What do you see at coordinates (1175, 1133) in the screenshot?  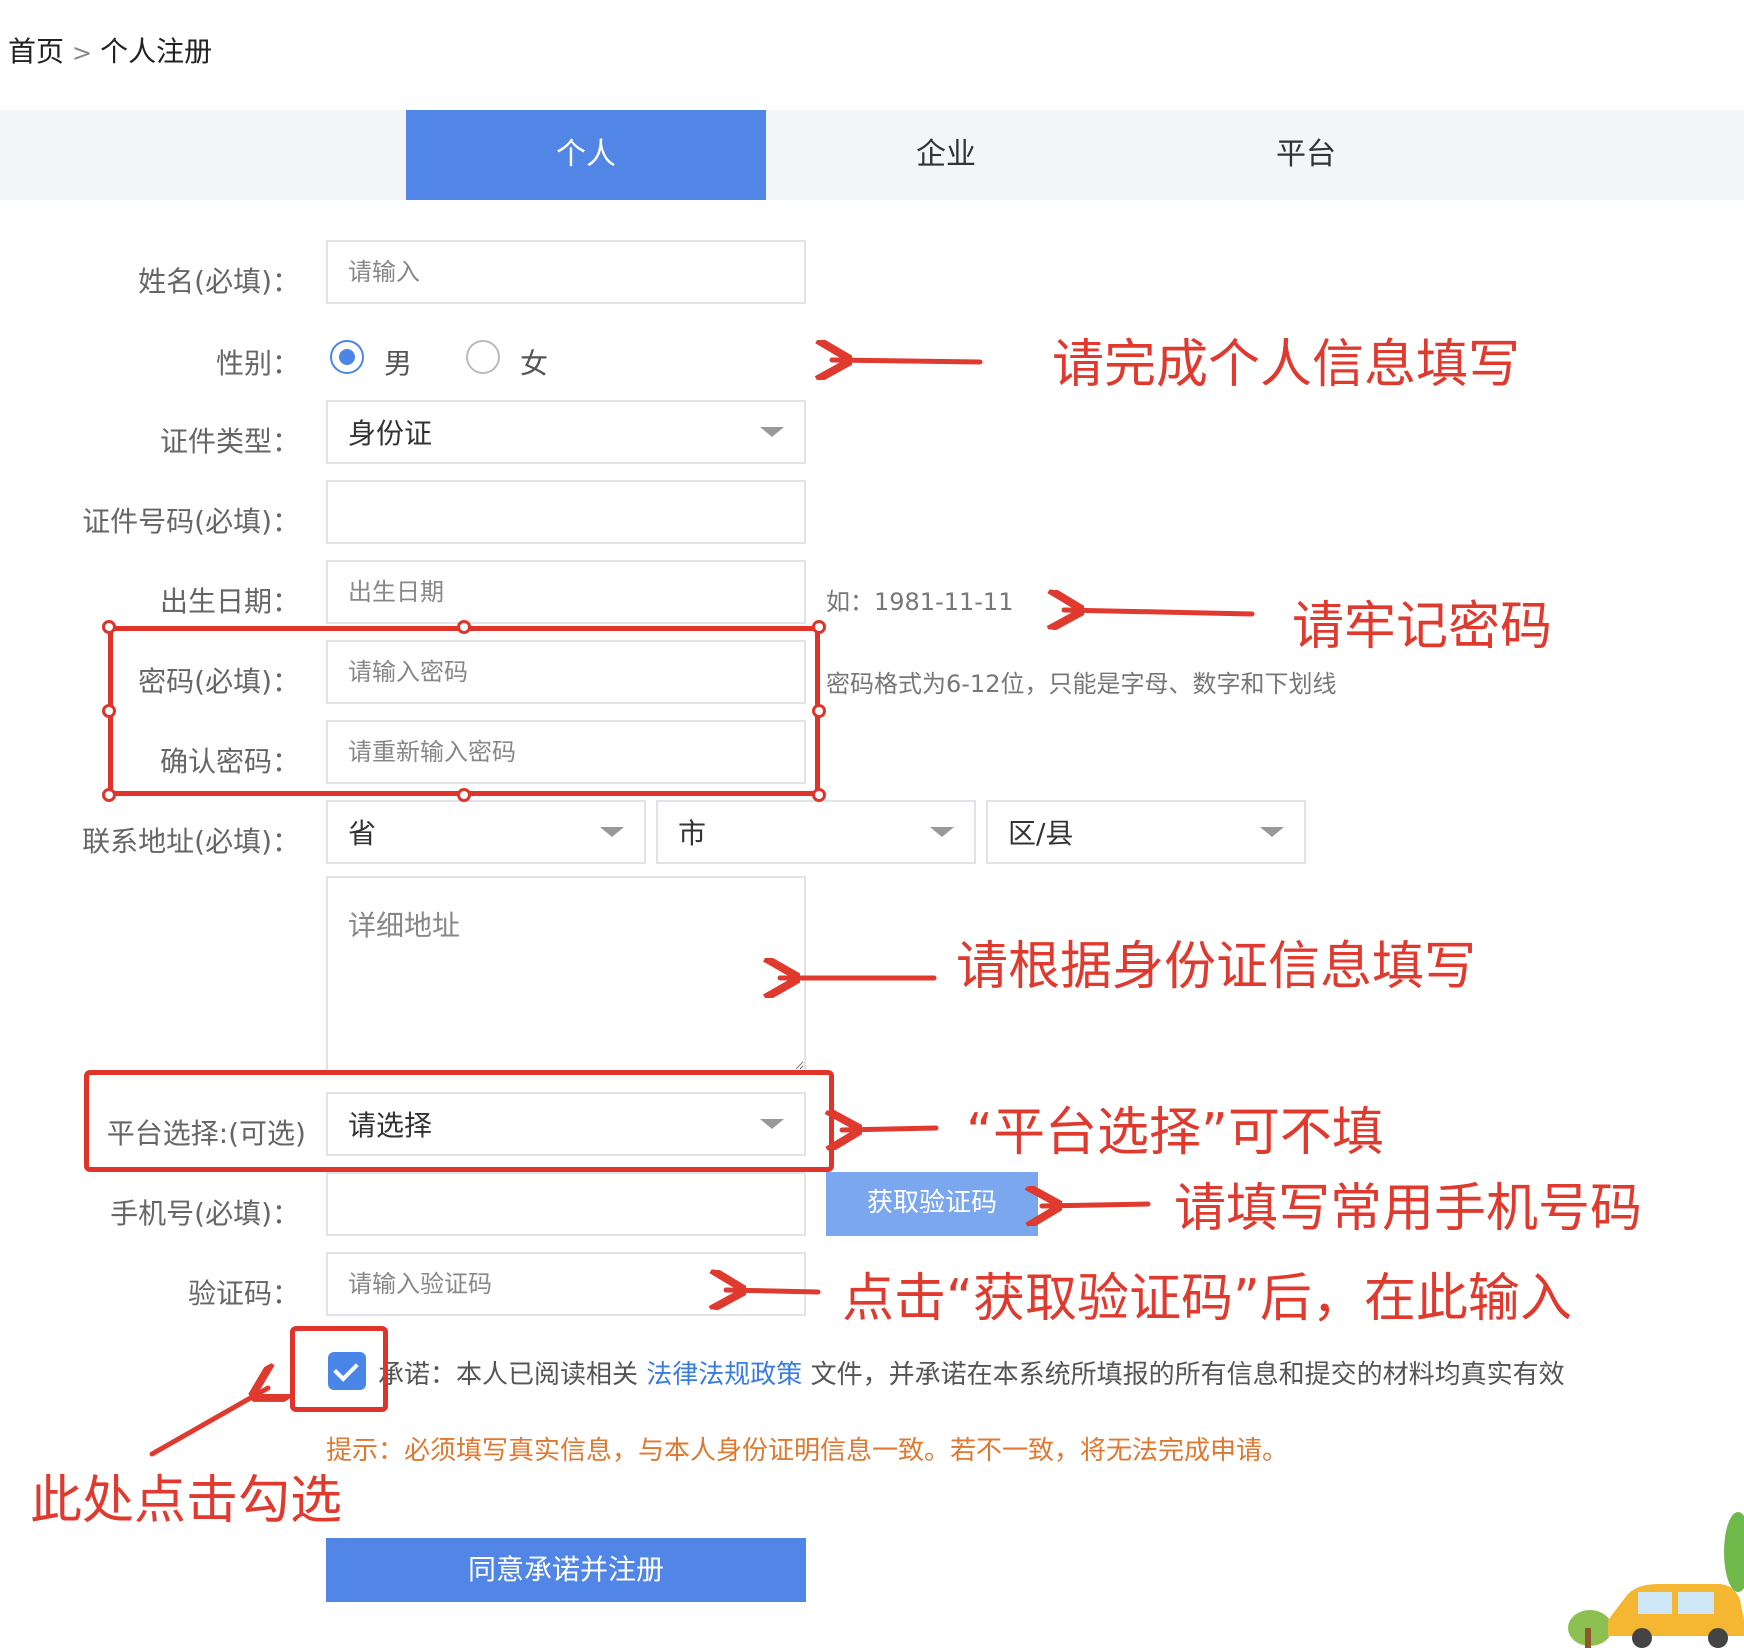 I see `annotation-platform-optional: “平台选择”可不填` at bounding box center [1175, 1133].